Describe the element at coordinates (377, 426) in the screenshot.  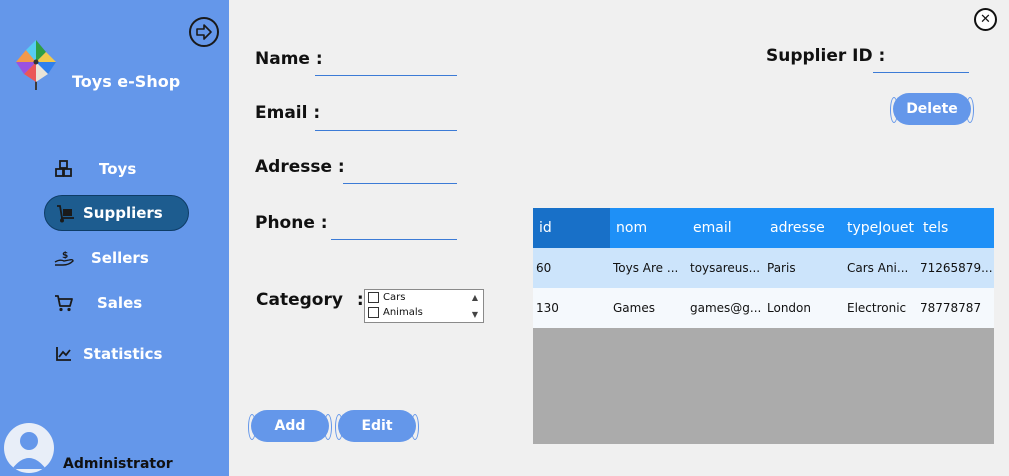
I see `edit-button: Edit` at that location.